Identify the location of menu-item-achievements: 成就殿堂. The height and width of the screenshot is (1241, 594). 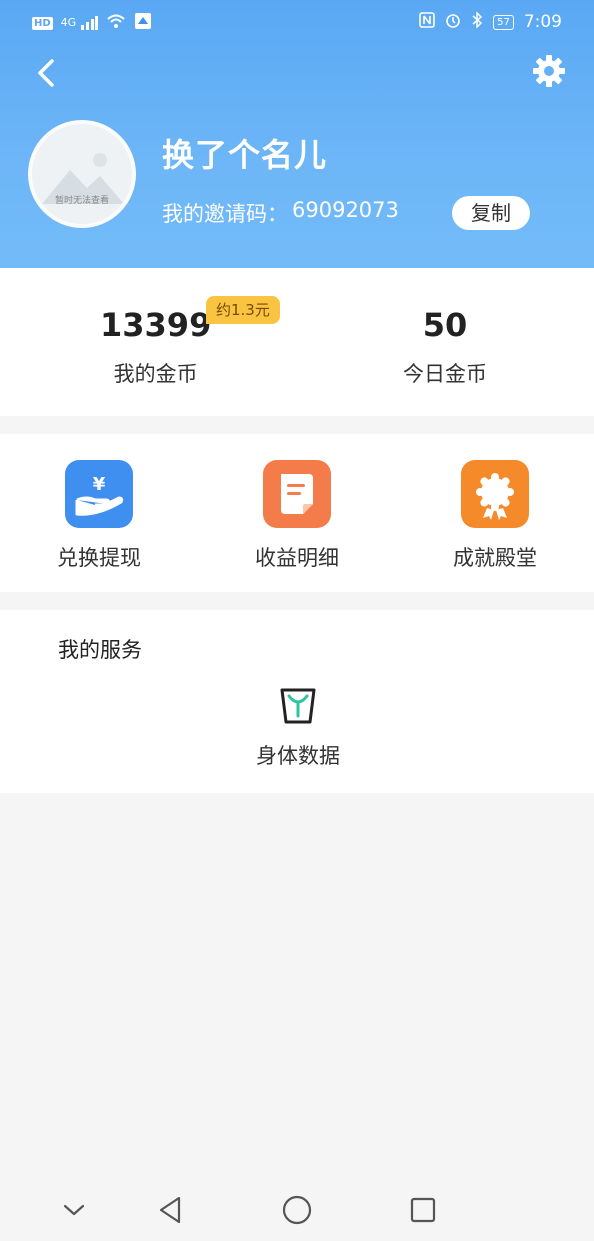
(495, 516).